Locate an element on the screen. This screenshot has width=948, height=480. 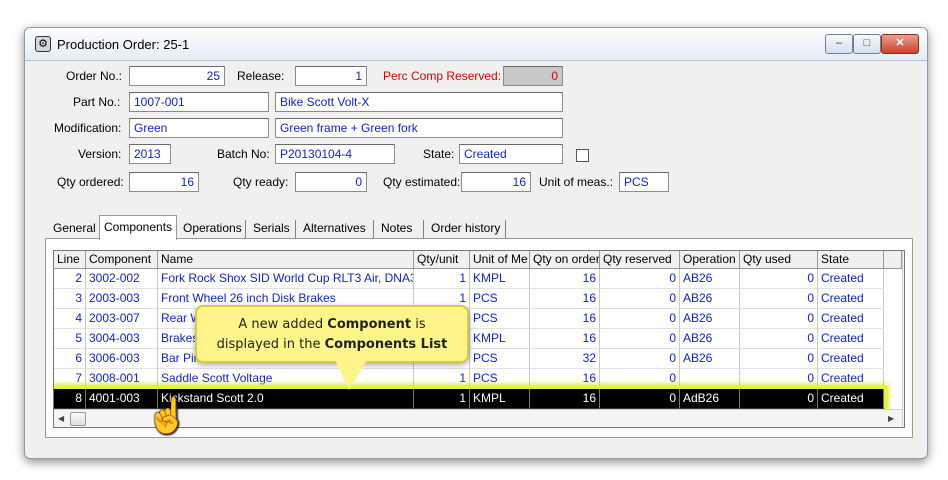
tab-alternatives: Alternatives is located at coordinates (334, 228).